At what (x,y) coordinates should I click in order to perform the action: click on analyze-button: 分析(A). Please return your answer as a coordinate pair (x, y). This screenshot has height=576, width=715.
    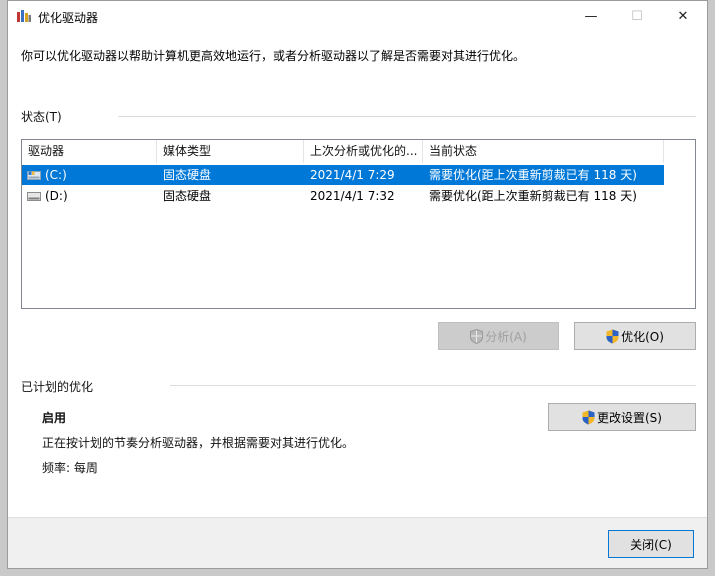
    Looking at the image, I should click on (498, 336).